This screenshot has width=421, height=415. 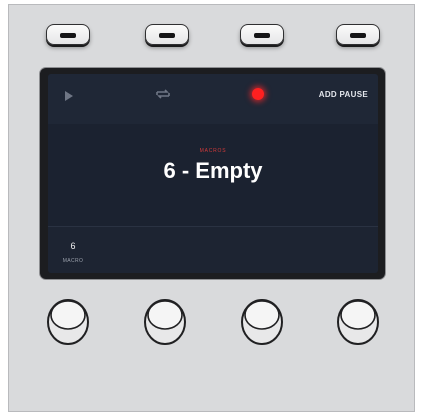 I want to click on lcd-bottom-bar, so click(x=213, y=249).